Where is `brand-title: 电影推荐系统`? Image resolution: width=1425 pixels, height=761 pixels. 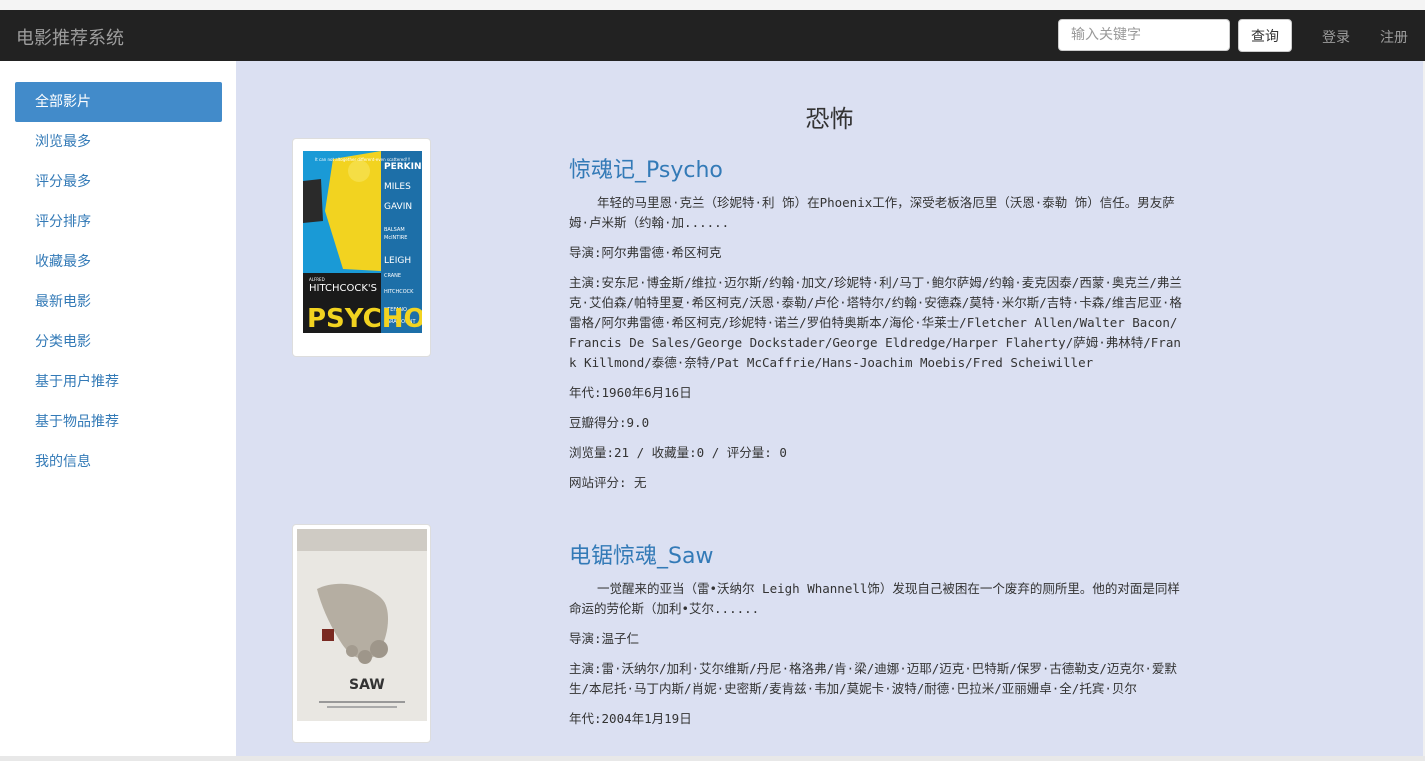 brand-title: 电影推荐系统 is located at coordinates (70, 37).